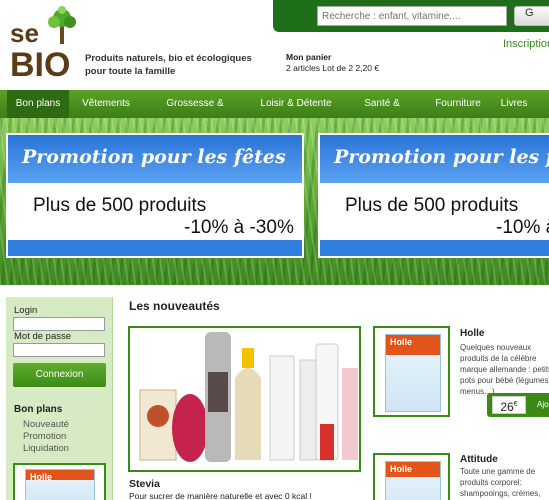  What do you see at coordinates (526, 44) in the screenshot?
I see `signup-link: Inscription` at bounding box center [526, 44].